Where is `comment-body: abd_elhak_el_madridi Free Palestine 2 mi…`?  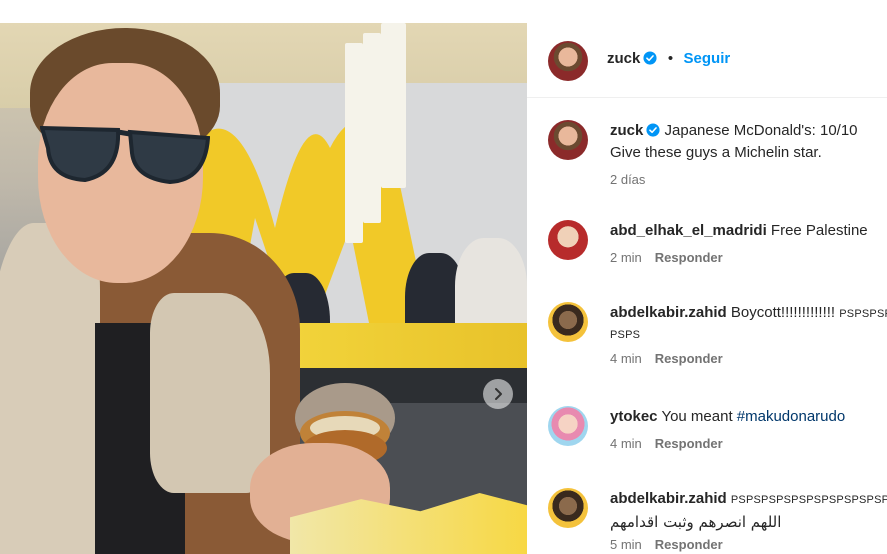
comment-body: abd_elhak_el_madridi Free Palestine 2 mi… is located at coordinates (748, 243).